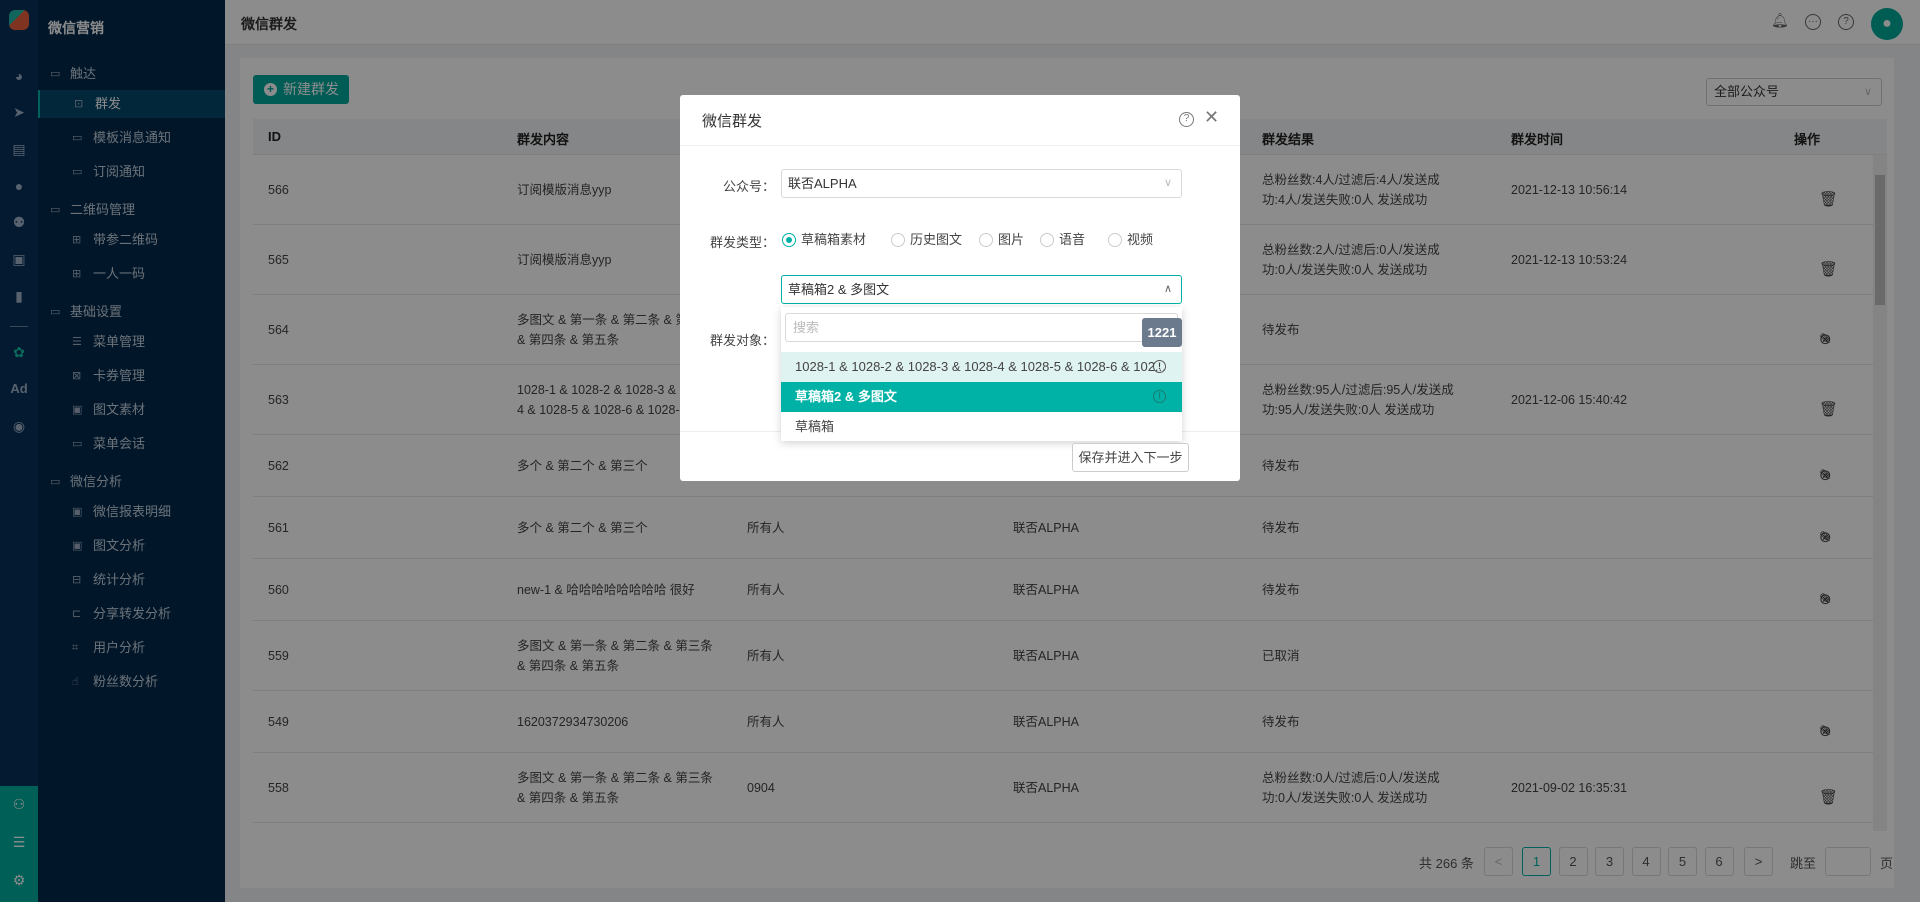 The height and width of the screenshot is (902, 1920). Describe the element at coordinates (839, 289) in the screenshot. I see `material-value: 草稿箱2 & 多图文` at that location.